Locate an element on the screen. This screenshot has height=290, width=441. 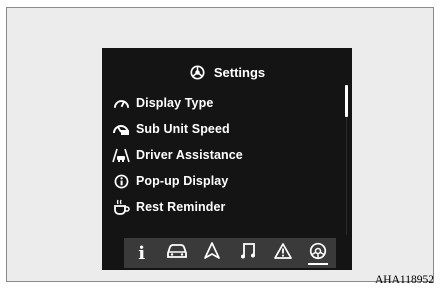
menu-item-rest-reminder: Rest Reminder is located at coordinates (222, 207).